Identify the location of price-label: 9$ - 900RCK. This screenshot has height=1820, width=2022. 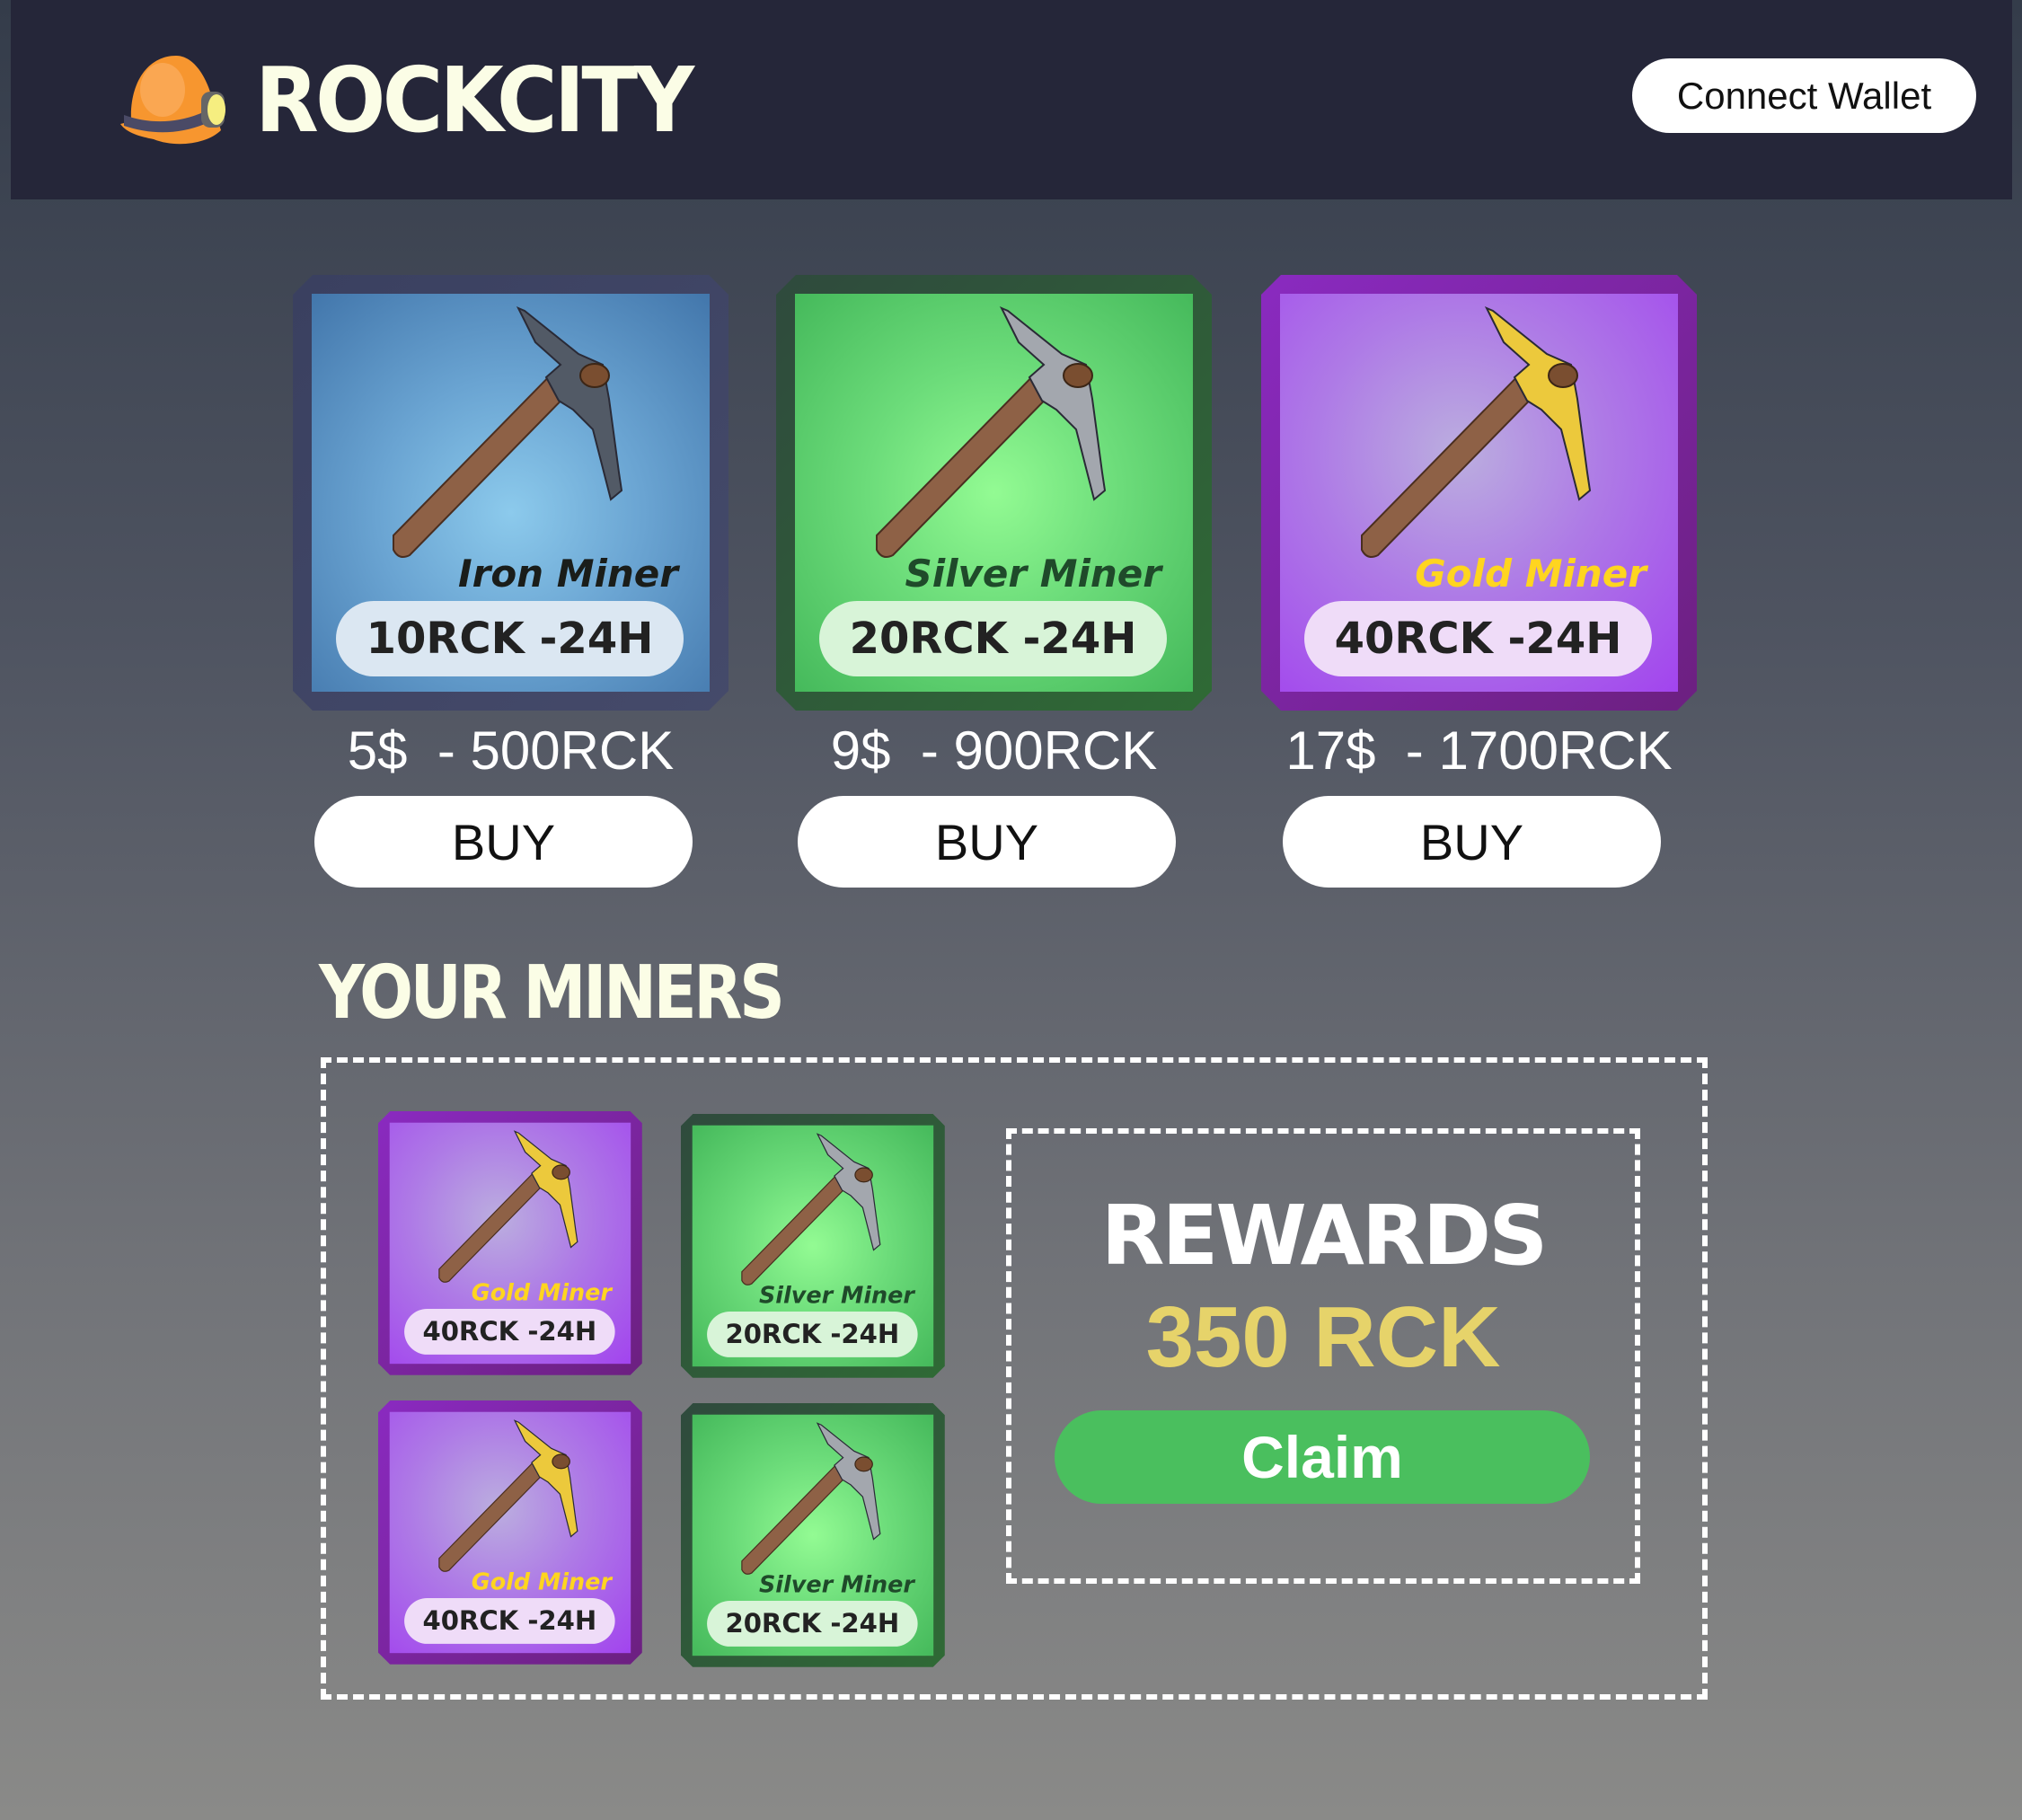
(994, 750).